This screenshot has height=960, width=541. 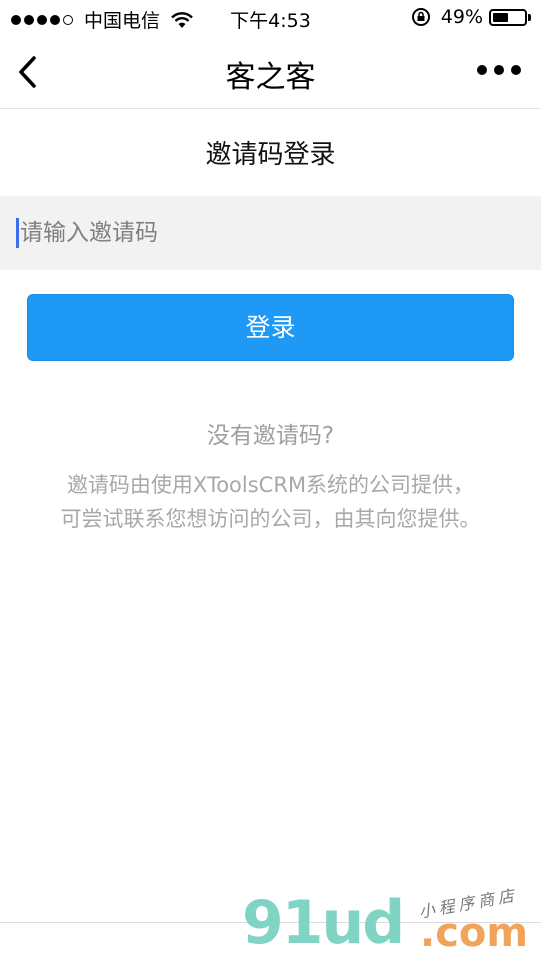 What do you see at coordinates (17, 233) in the screenshot?
I see `text-caret` at bounding box center [17, 233].